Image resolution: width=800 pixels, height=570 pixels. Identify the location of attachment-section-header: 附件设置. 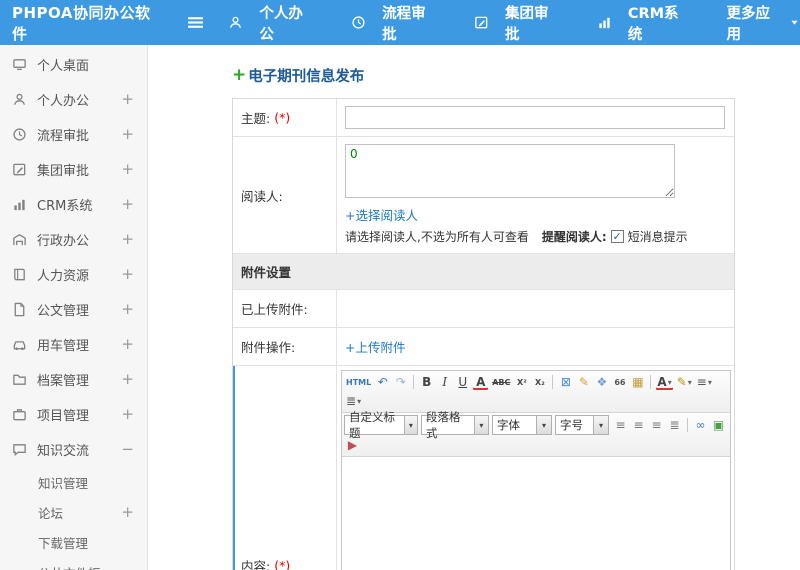
(483, 271).